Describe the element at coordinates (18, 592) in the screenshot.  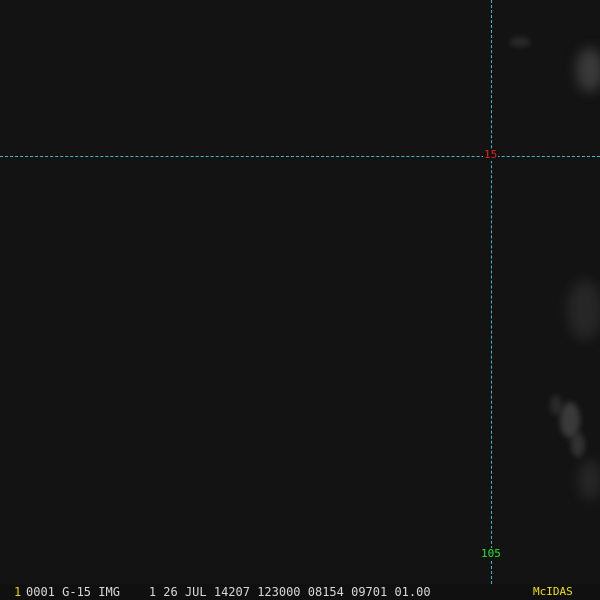
I see `frame-number: 1` at that location.